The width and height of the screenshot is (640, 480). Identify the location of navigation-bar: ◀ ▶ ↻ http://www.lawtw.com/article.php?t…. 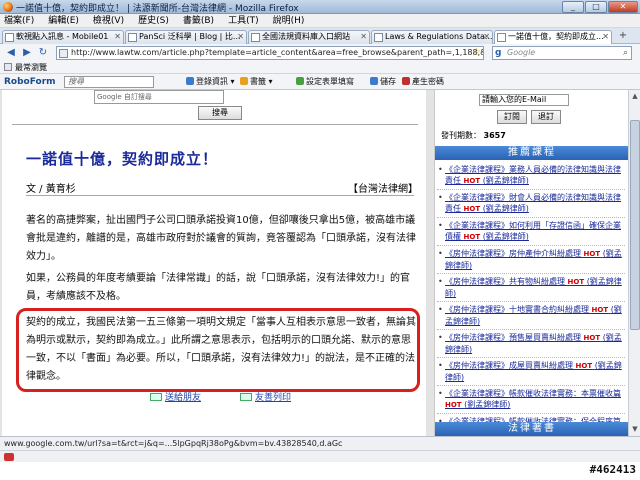
(320, 53).